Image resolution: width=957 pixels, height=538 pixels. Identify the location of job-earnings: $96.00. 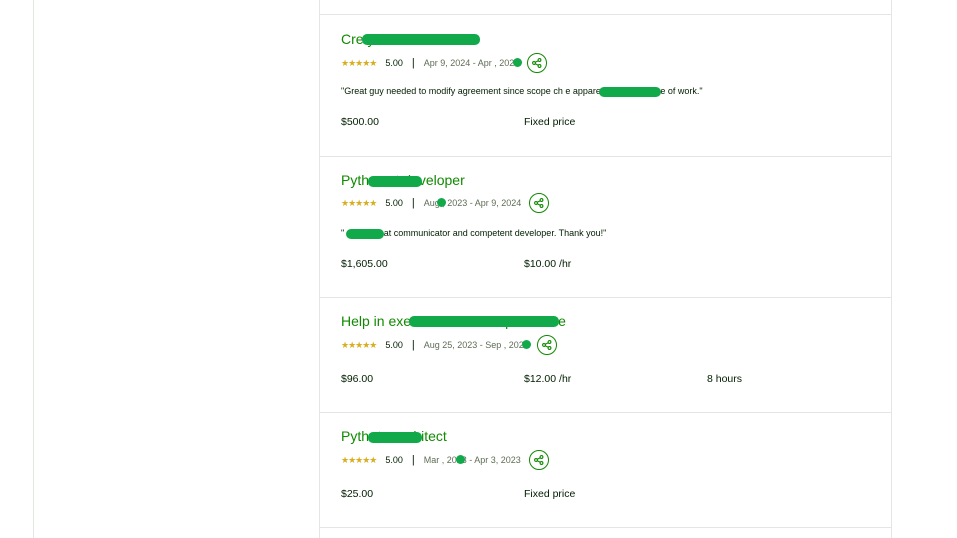
(357, 379).